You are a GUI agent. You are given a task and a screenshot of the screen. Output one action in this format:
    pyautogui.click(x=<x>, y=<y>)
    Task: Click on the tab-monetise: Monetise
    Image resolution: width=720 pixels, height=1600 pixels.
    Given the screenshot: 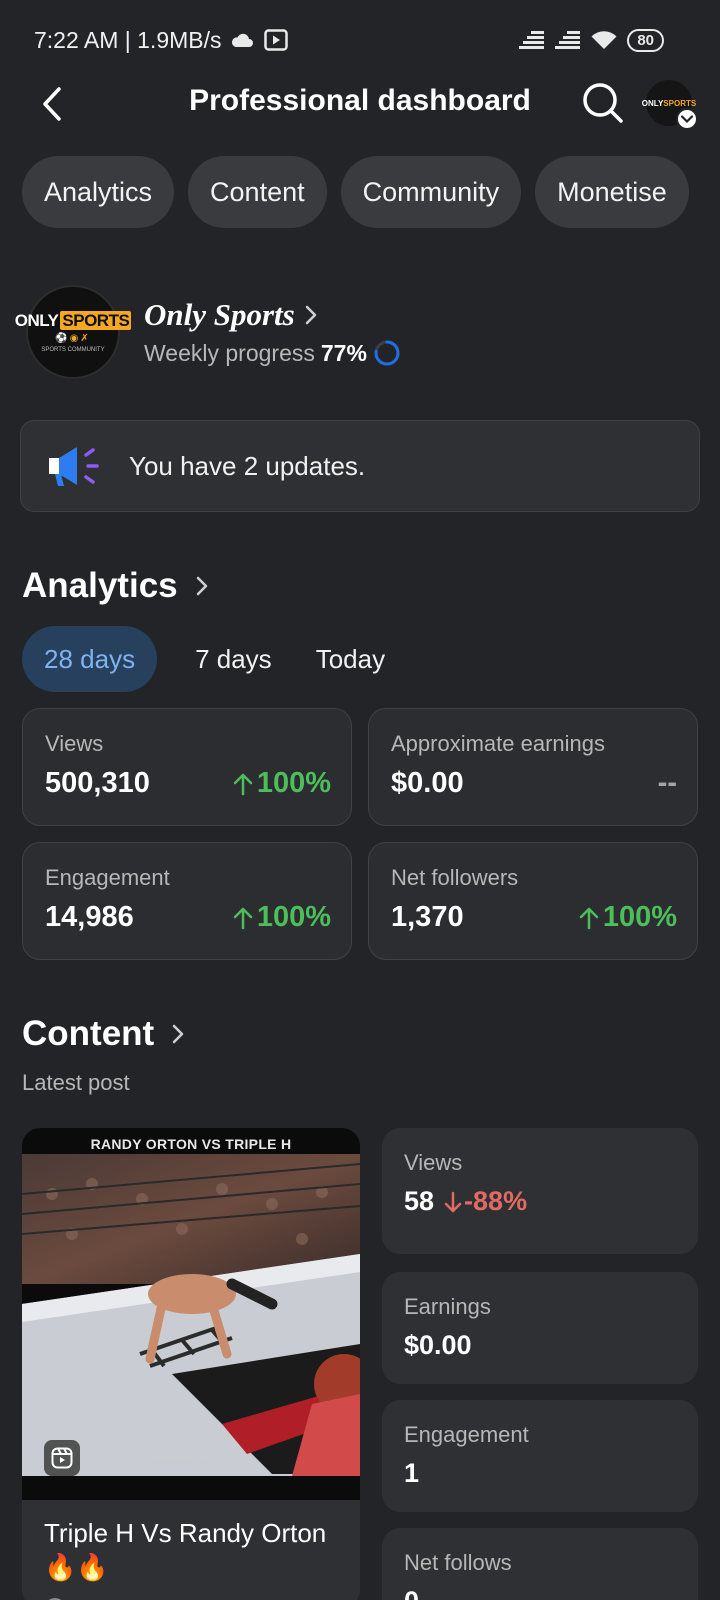 What is the action you would take?
    pyautogui.click(x=612, y=192)
    